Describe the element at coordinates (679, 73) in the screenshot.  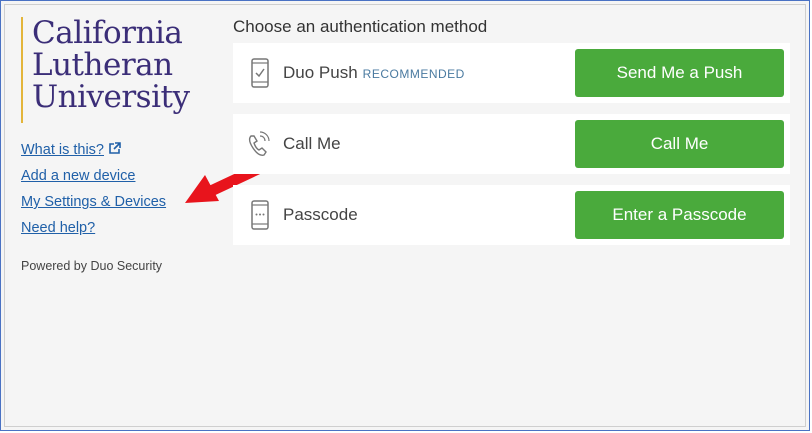
I see `send-push-button: Send Me a Push` at that location.